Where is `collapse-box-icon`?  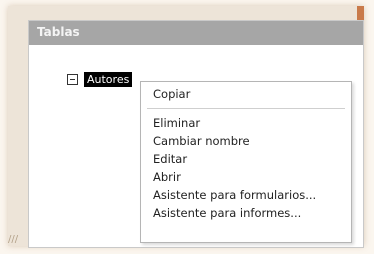 collapse-box-icon is located at coordinates (72, 79).